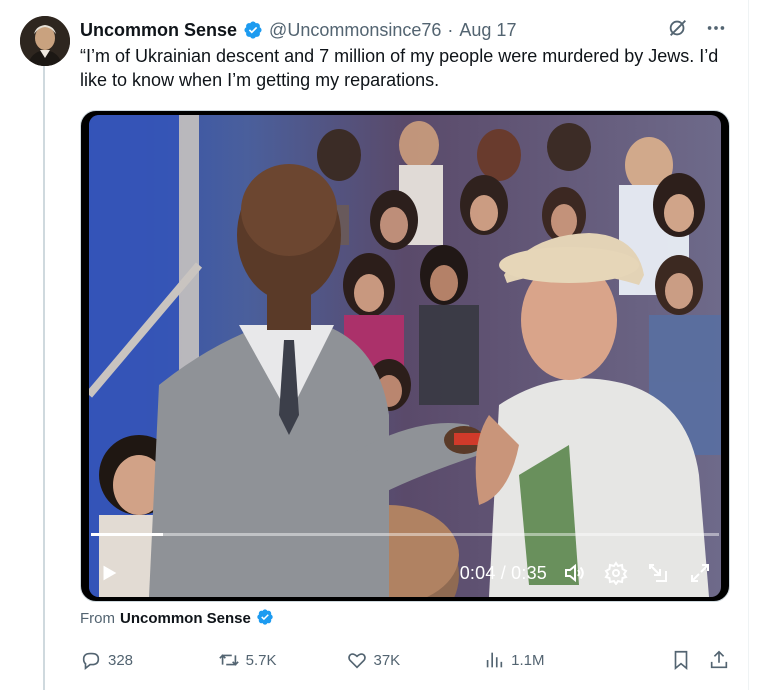  Describe the element at coordinates (158, 30) in the screenshot. I see `display-name: Uncommon Sense` at that location.